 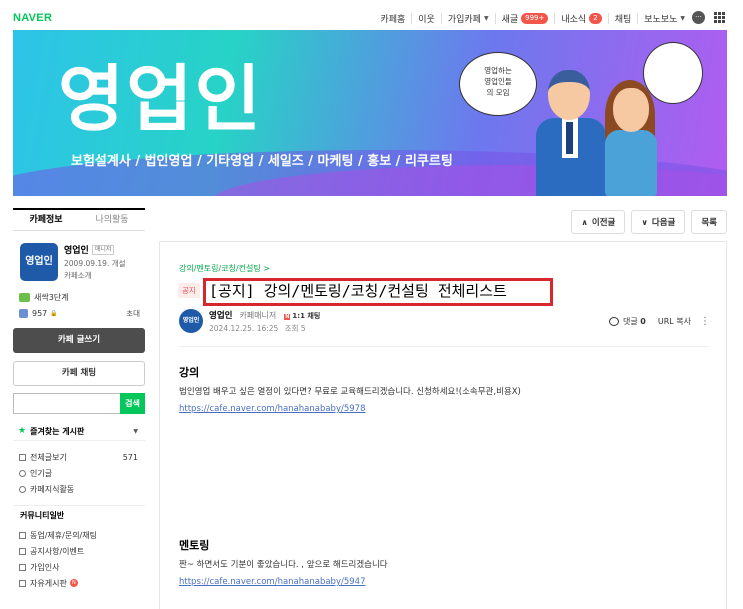 I want to click on cafe-search-input, so click(x=66, y=403).